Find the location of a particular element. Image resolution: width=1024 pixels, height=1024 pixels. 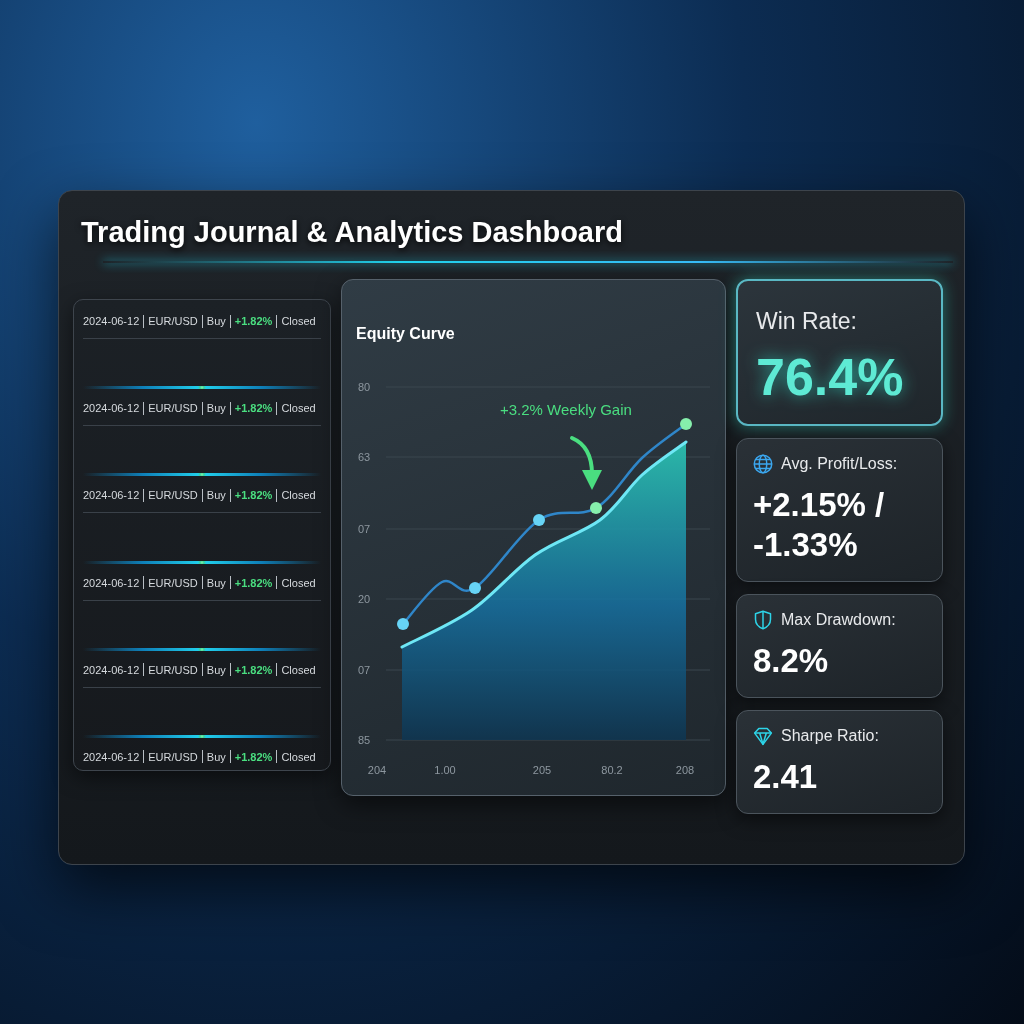

curved-arrow-icon is located at coordinates (586, 463).